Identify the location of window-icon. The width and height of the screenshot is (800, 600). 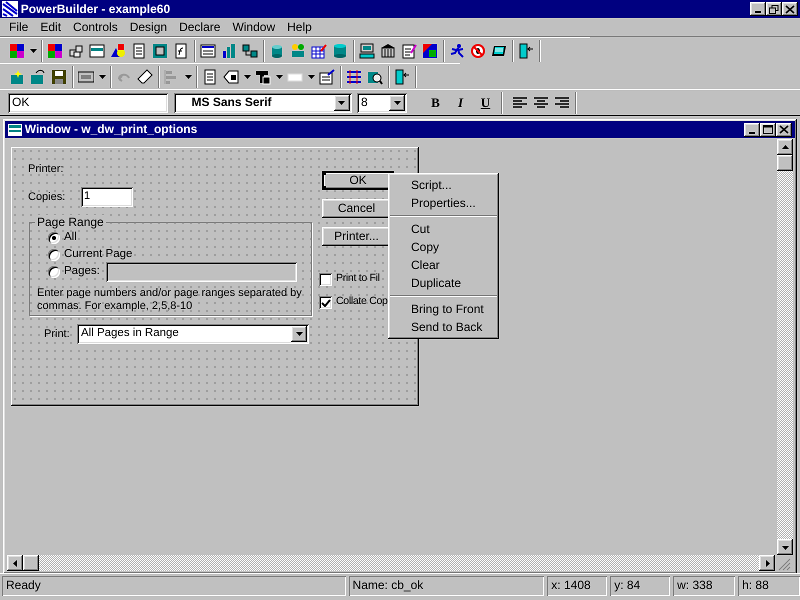
(97, 50).